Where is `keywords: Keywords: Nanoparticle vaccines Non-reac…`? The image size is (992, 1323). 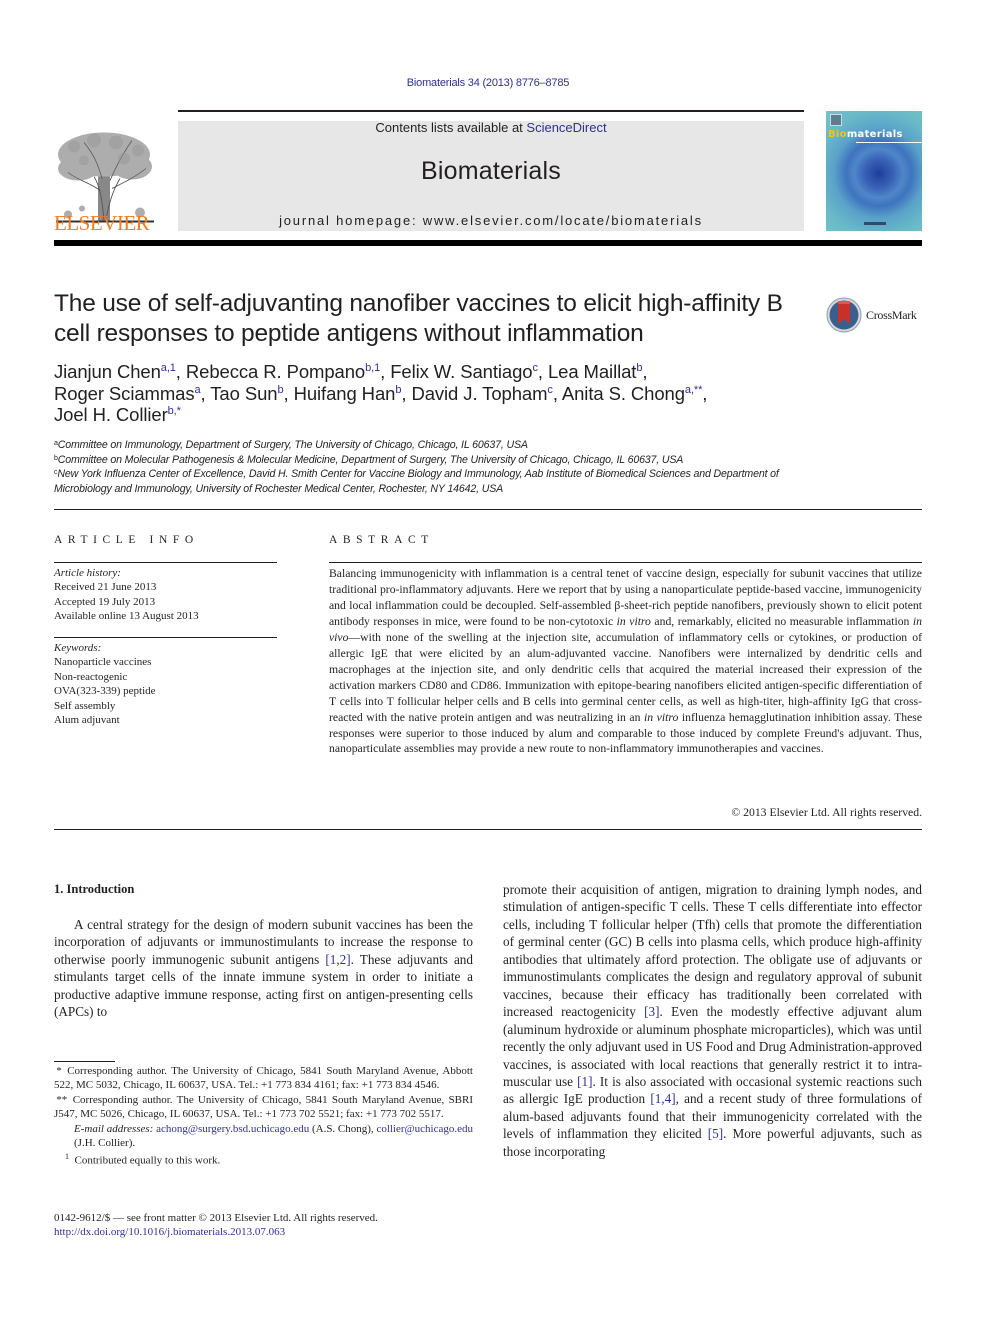
keywords: Keywords: Nanoparticle vaccines Non-reac… is located at coordinates (169, 684).